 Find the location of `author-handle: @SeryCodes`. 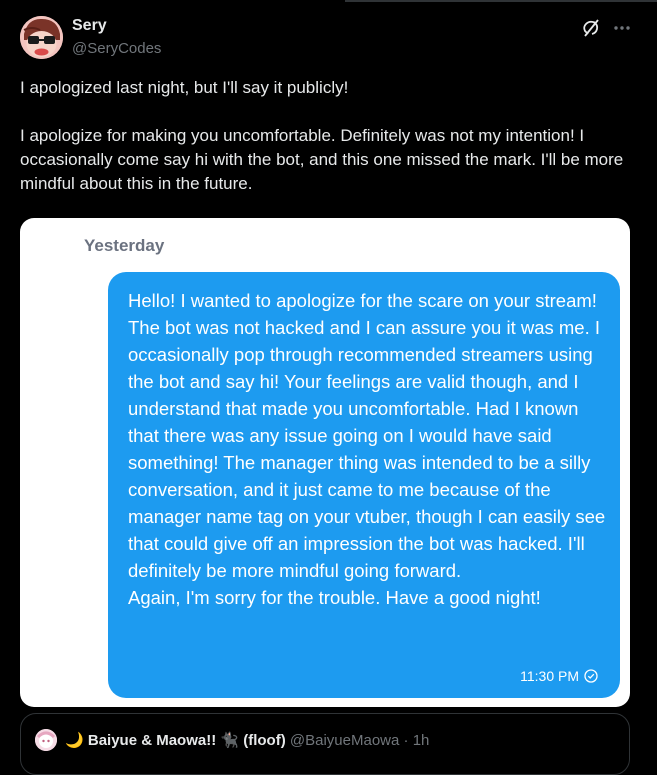

author-handle: @SeryCodes is located at coordinates (116, 48).